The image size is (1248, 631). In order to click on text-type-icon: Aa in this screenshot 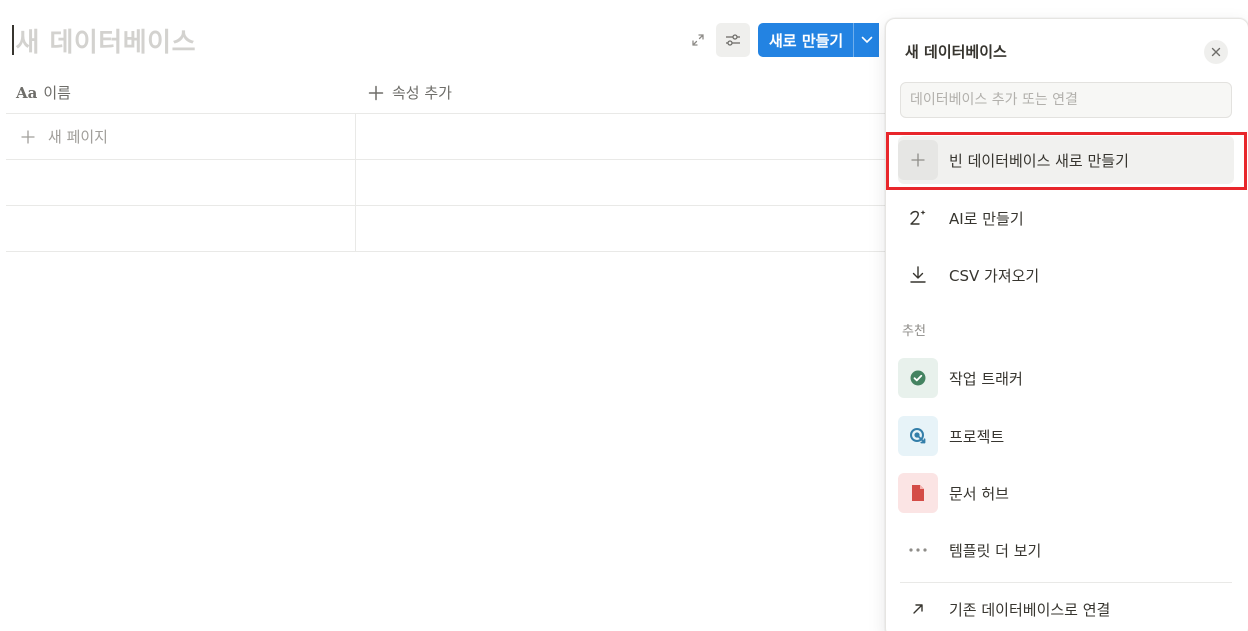, I will do `click(27, 92)`.